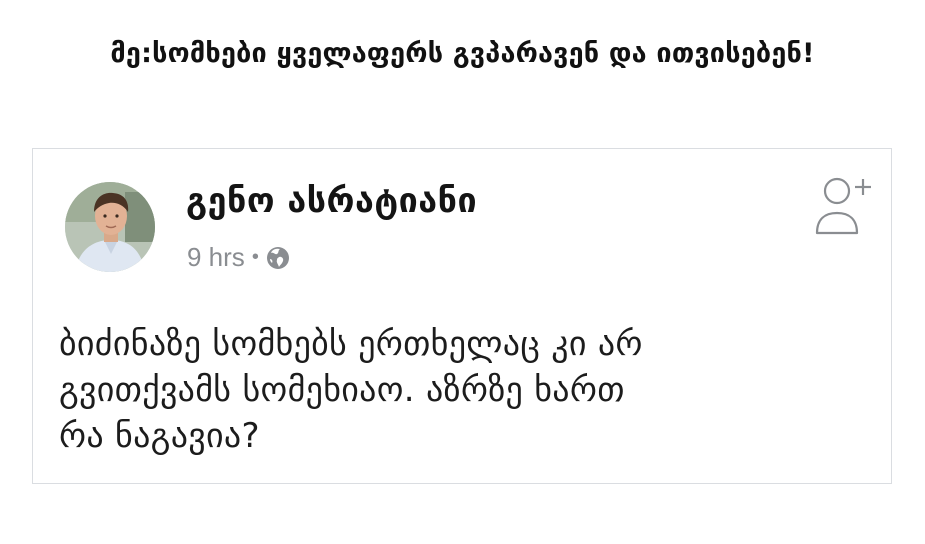  I want to click on post-text-line: რა ნაგავია?, so click(159, 436).